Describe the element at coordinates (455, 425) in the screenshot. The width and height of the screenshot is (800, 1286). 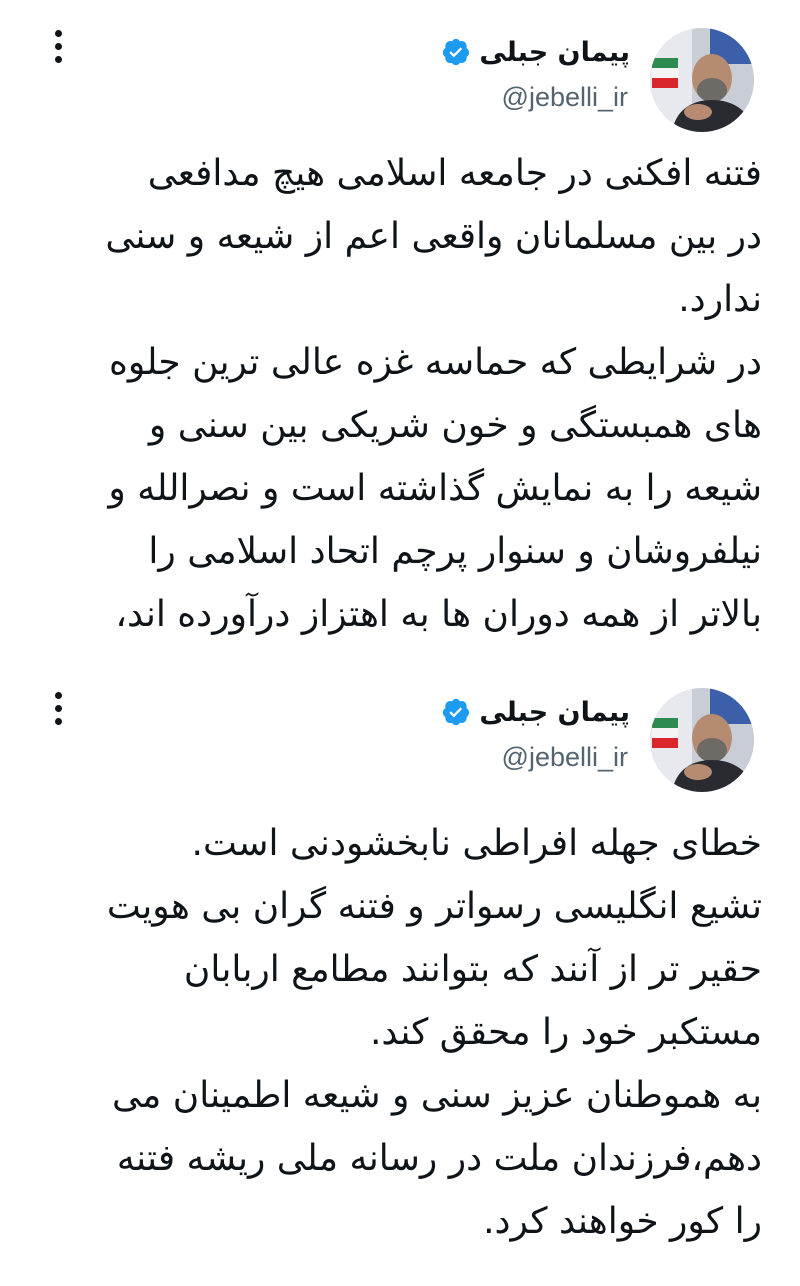
I see `tweet-text-line: های همبستگی و خون شریکی بین سنی و` at that location.